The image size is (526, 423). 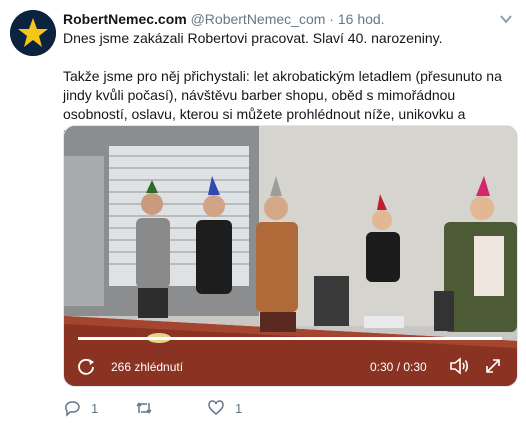 I want to click on avatar, so click(x=33, y=33).